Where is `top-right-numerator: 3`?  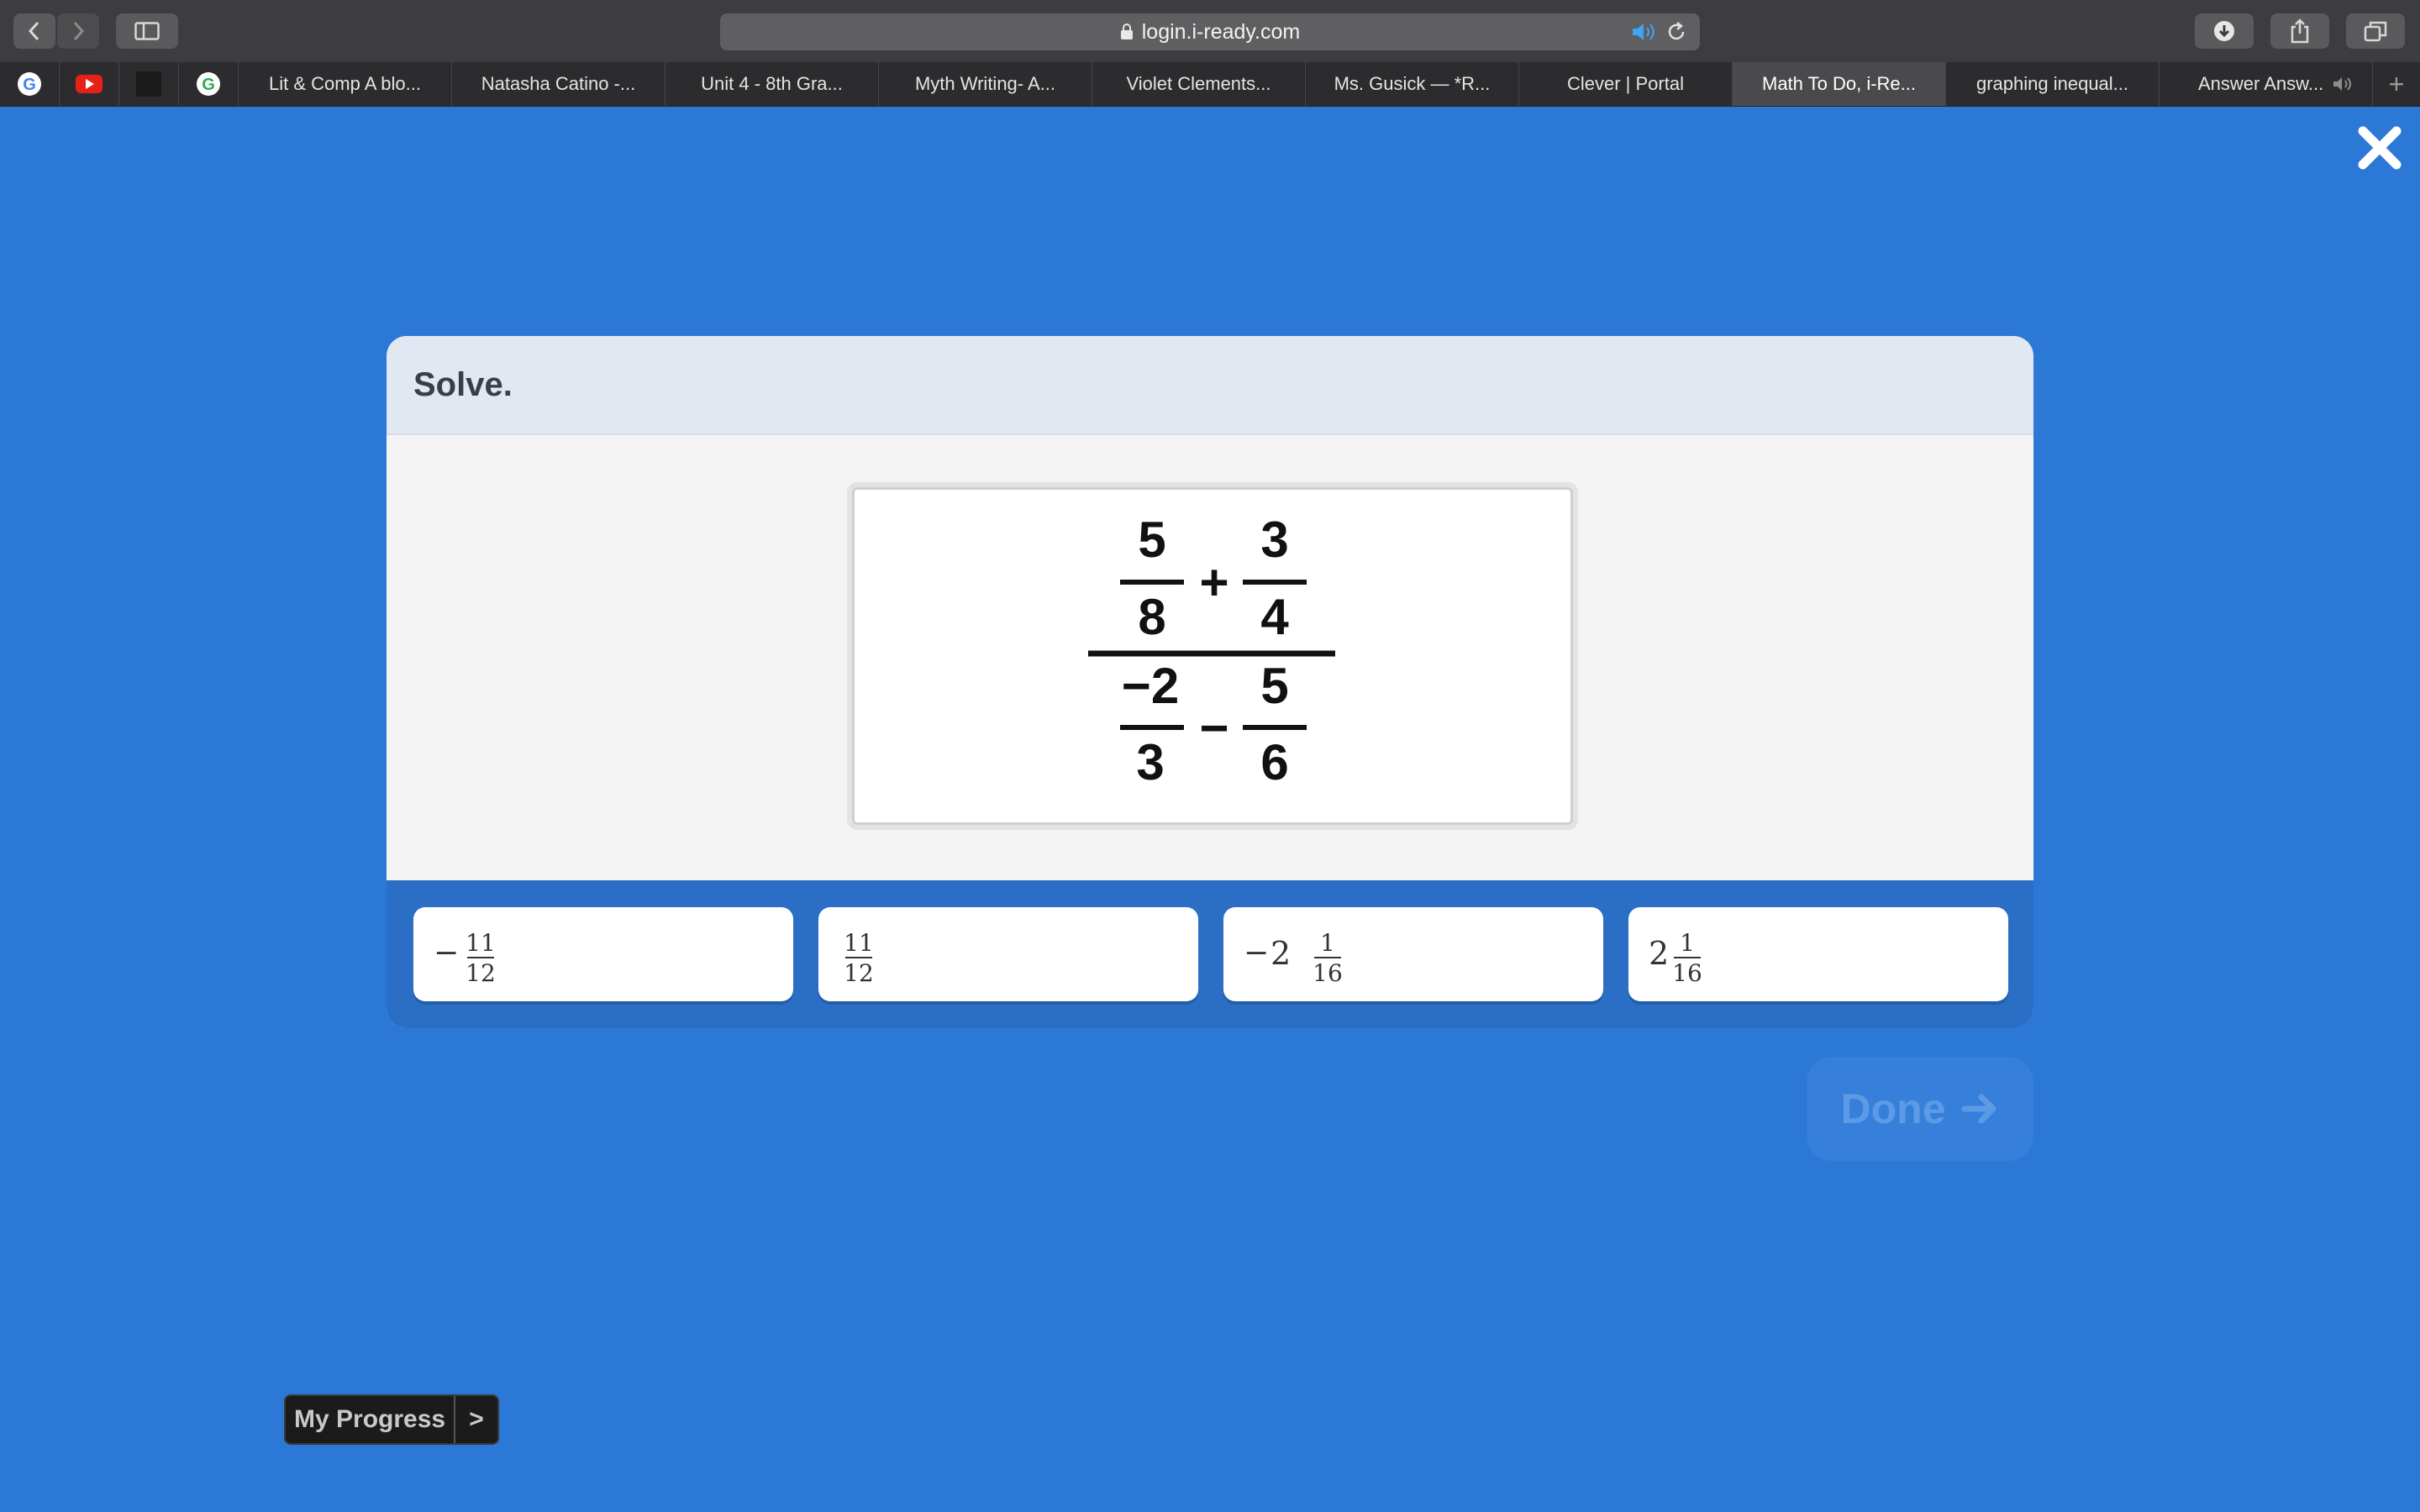
top-right-numerator: 3 is located at coordinates (1274, 540).